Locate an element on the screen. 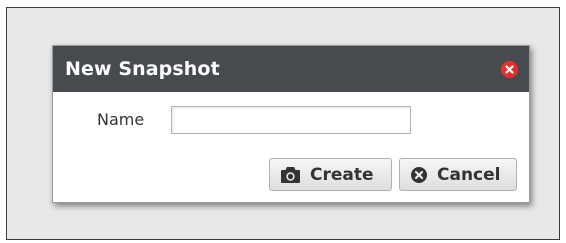  cancel-label: Cancel is located at coordinates (469, 174).